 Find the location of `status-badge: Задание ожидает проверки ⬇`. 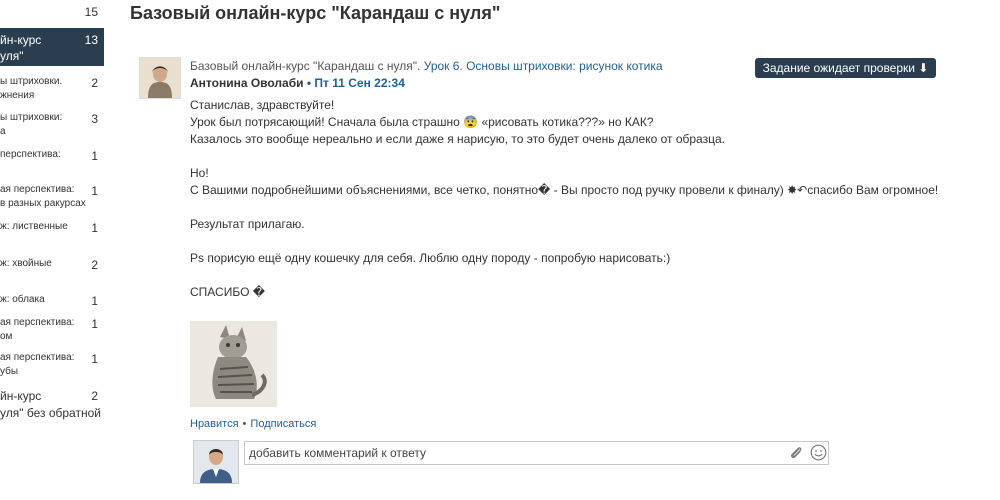

status-badge: Задание ожидает проверки ⬇ is located at coordinates (845, 68).